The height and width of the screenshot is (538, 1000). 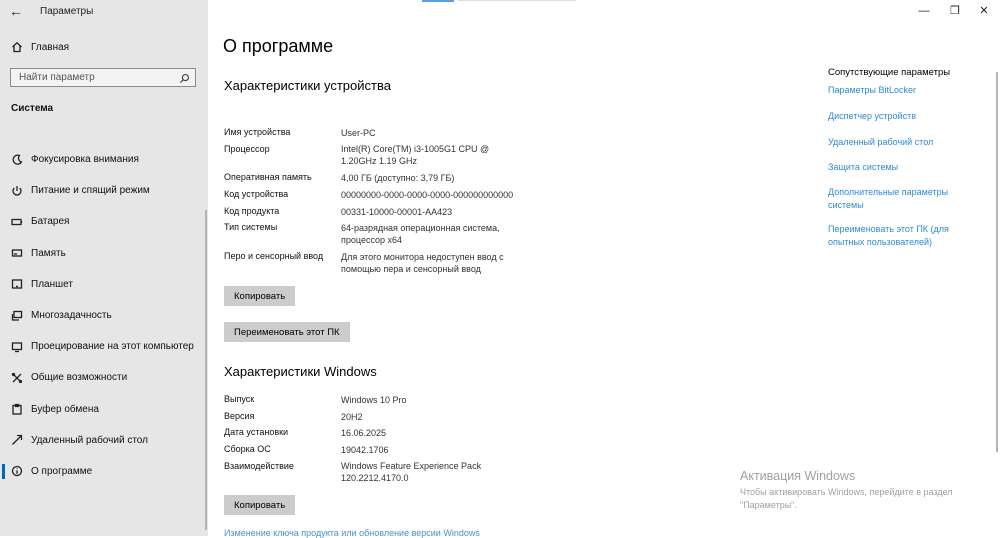 What do you see at coordinates (104, 47) in the screenshot?
I see `sidebar-item-home: Главная` at bounding box center [104, 47].